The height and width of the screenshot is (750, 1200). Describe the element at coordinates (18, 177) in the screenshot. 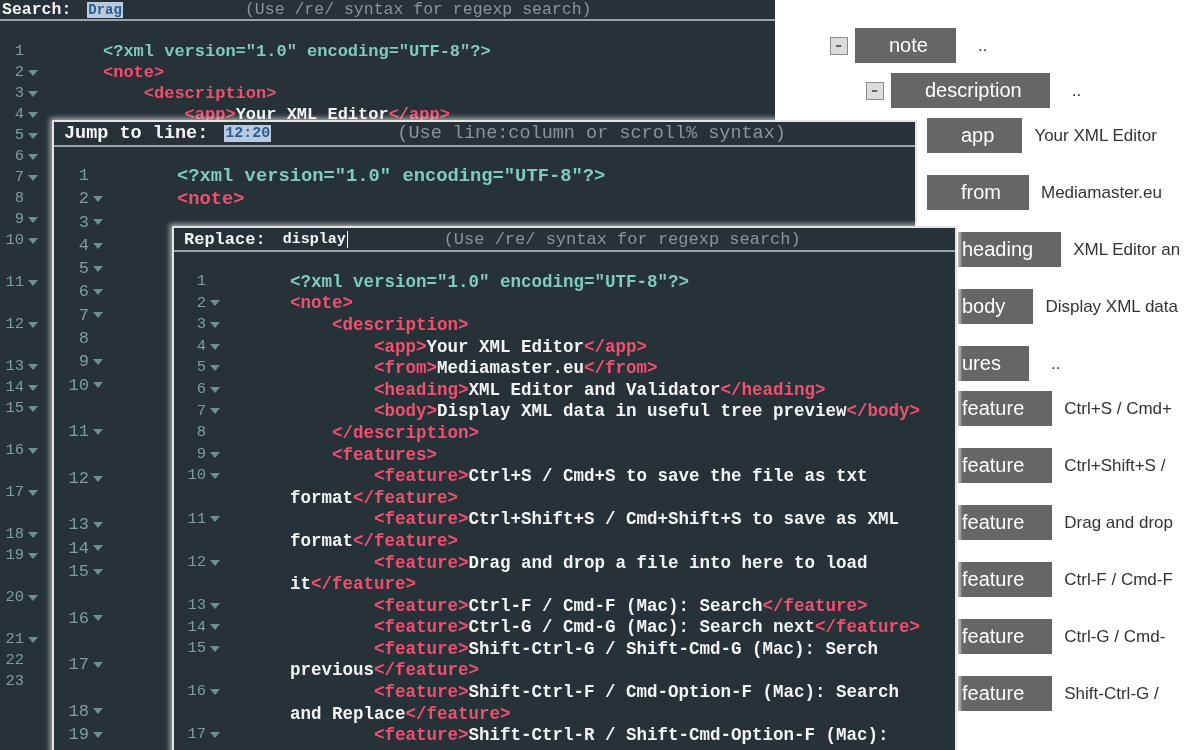

I see `line-number: 7` at that location.